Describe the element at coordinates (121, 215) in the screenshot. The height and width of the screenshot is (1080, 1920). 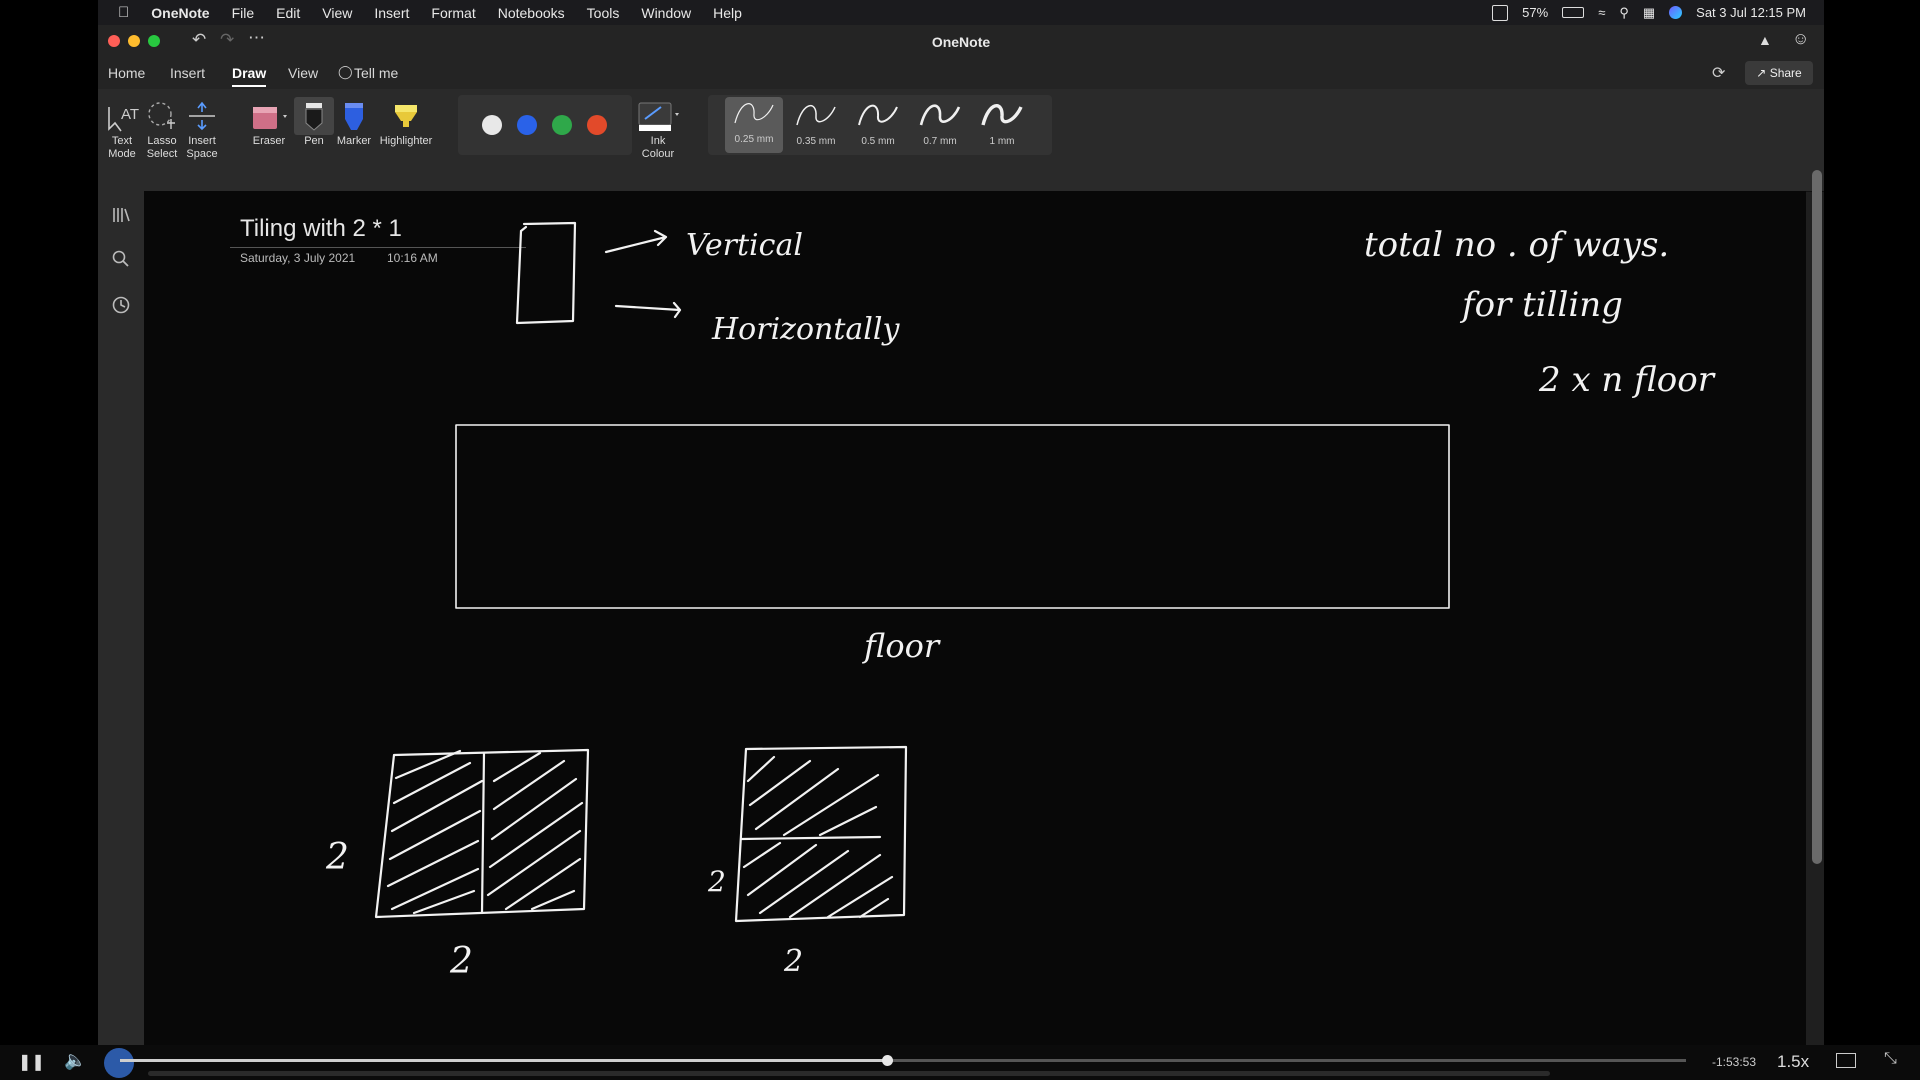
I see `notebooks-icon` at that location.